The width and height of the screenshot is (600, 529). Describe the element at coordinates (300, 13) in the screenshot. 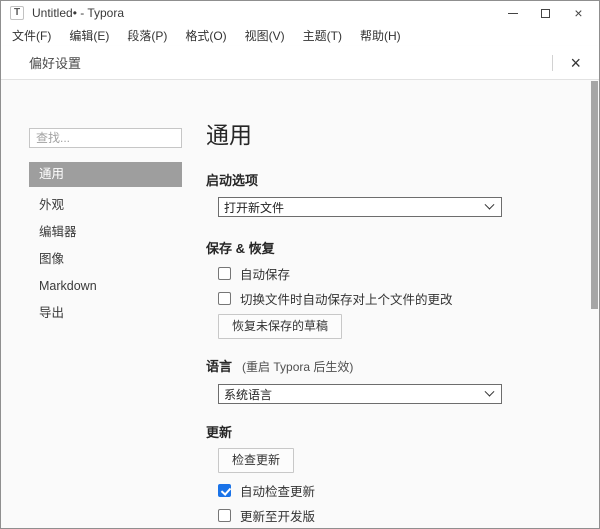

I see `title-bar: T Untitled• - Typora ×` at that location.